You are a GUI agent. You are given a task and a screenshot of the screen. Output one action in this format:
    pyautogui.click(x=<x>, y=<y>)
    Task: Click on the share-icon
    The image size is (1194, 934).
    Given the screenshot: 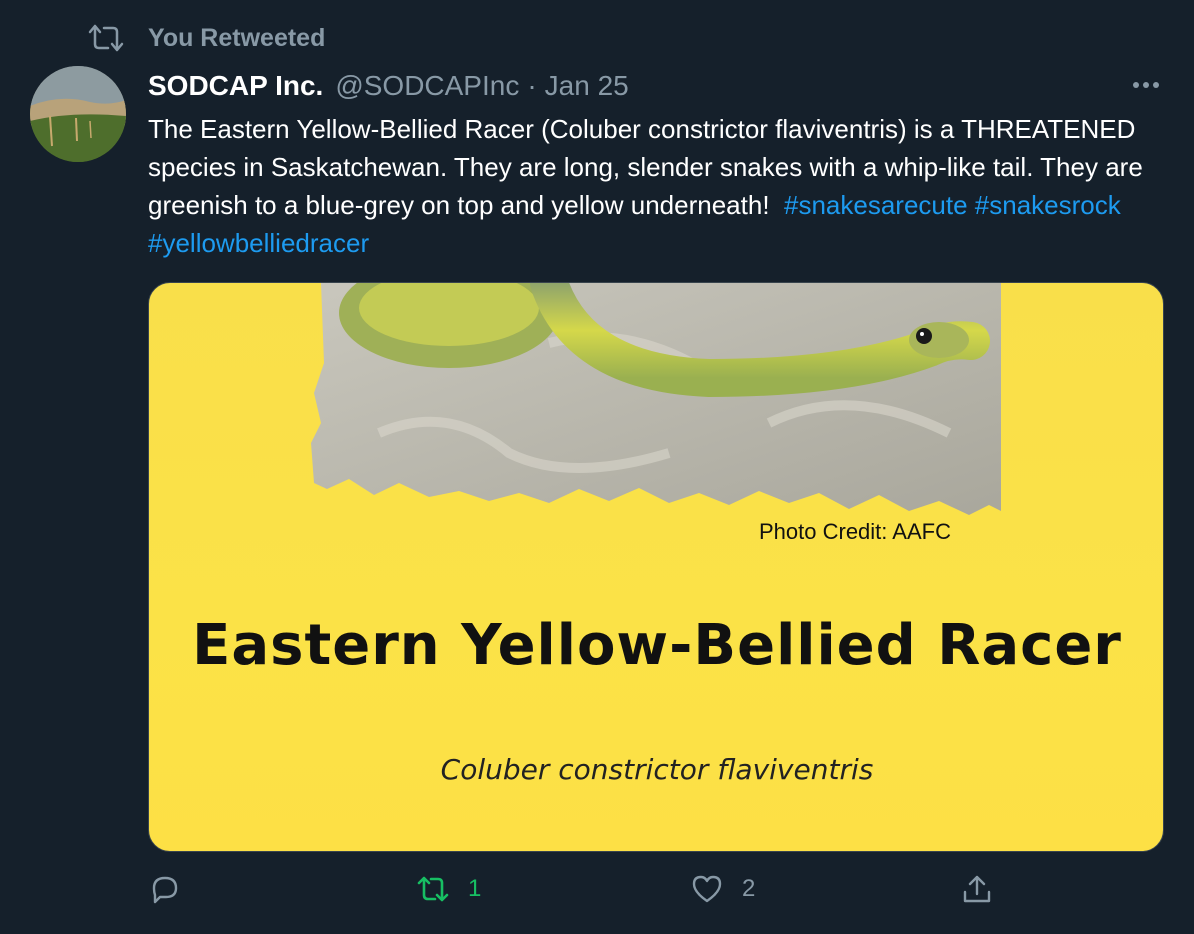 What is the action you would take?
    pyautogui.click(x=977, y=889)
    